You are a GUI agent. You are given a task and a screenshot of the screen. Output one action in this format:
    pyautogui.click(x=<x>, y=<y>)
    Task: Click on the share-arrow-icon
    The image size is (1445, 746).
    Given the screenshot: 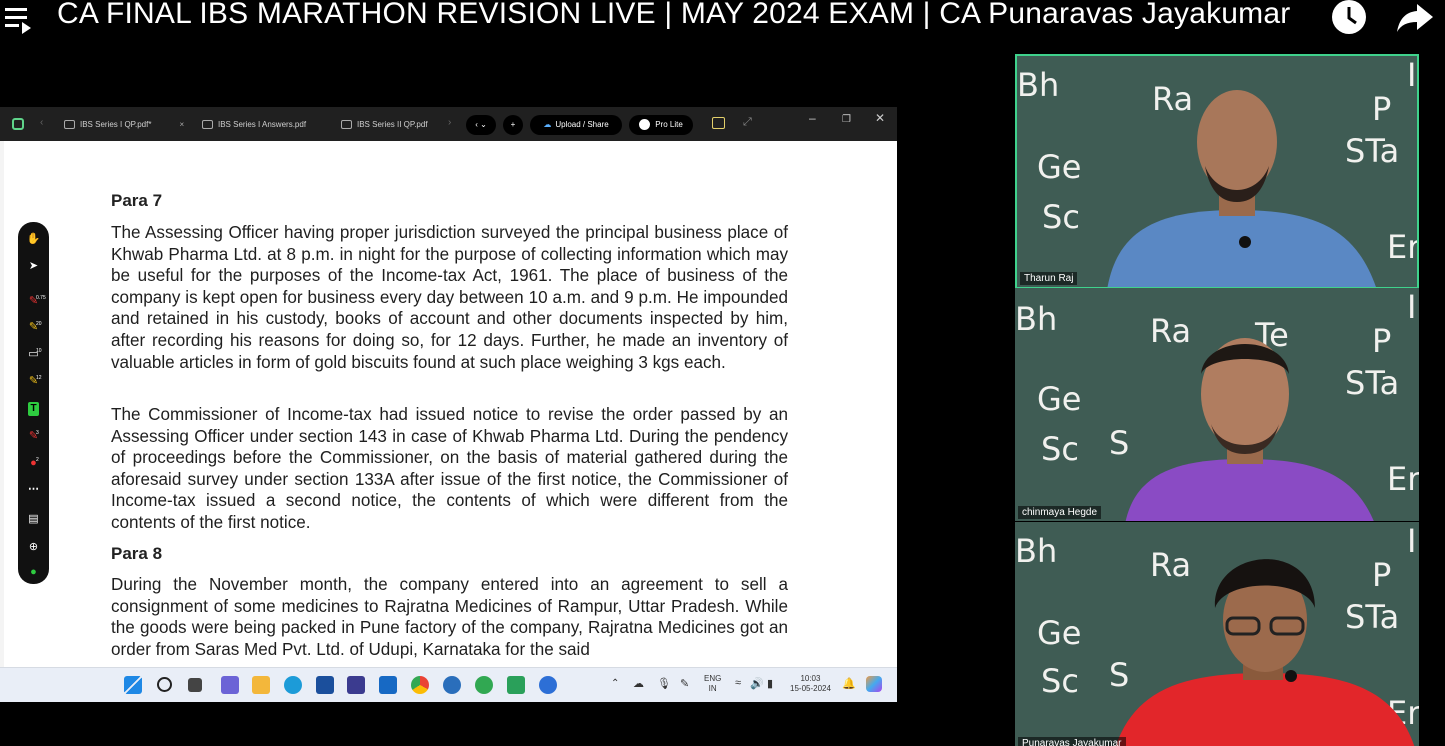 What is the action you would take?
    pyautogui.click(x=1415, y=18)
    